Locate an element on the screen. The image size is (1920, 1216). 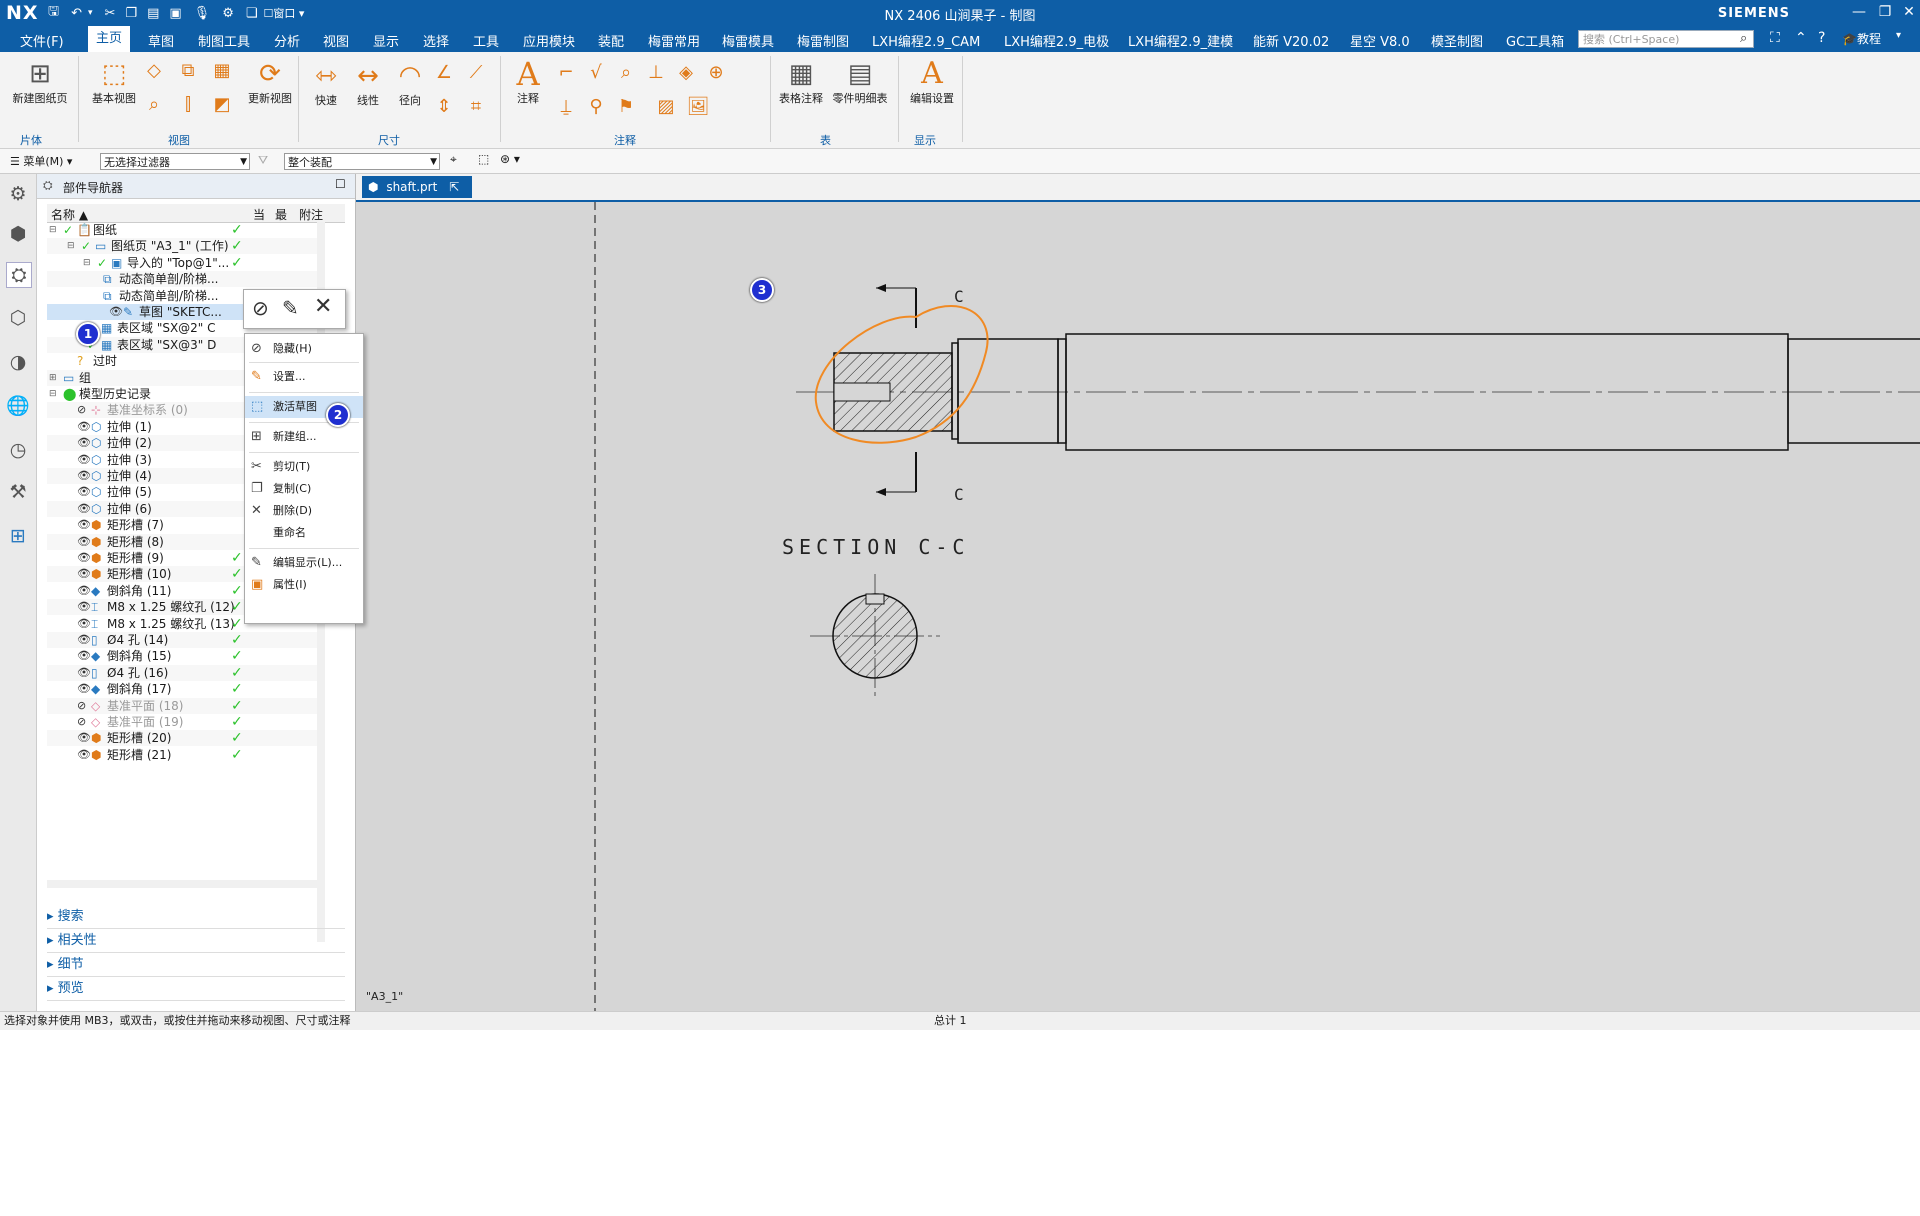
more-icon: ▾ is located at coordinates (1898, 35).